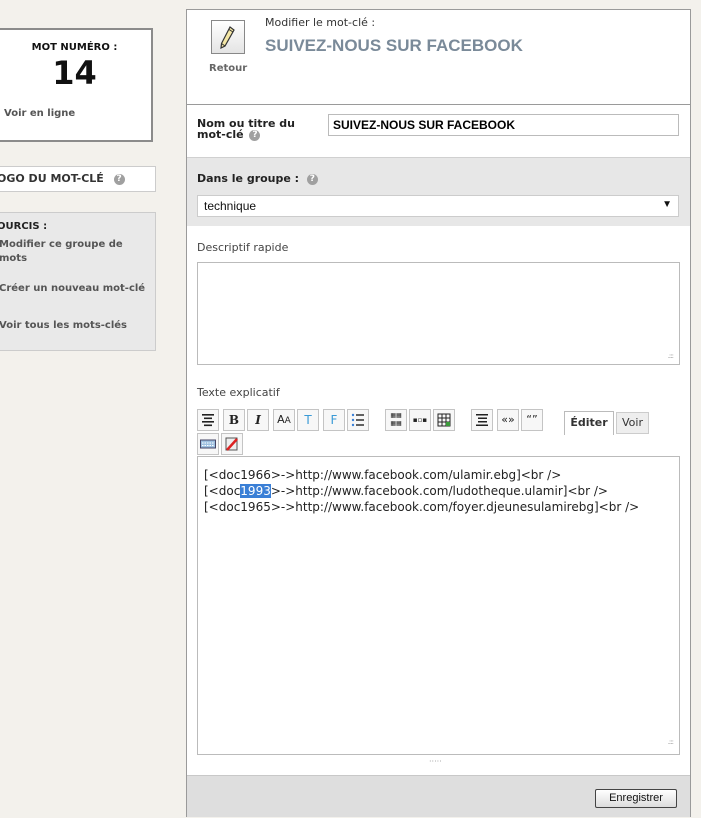 The height and width of the screenshot is (818, 701). Describe the element at coordinates (532, 420) in the screenshot. I see `quotes-icon: “”` at that location.